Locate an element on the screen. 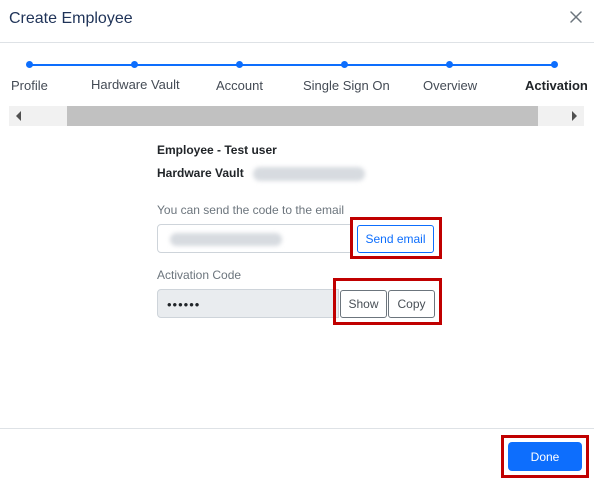  hardware-vault-id-redacted is located at coordinates (309, 173).